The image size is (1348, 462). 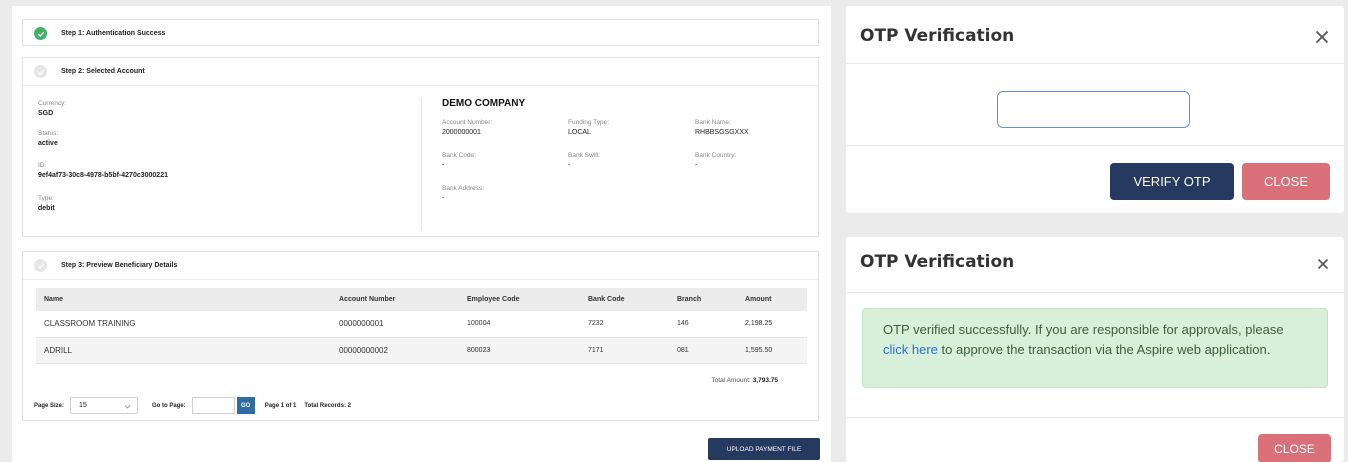 I want to click on bank-address-label: Bank Address:, so click(x=463, y=188).